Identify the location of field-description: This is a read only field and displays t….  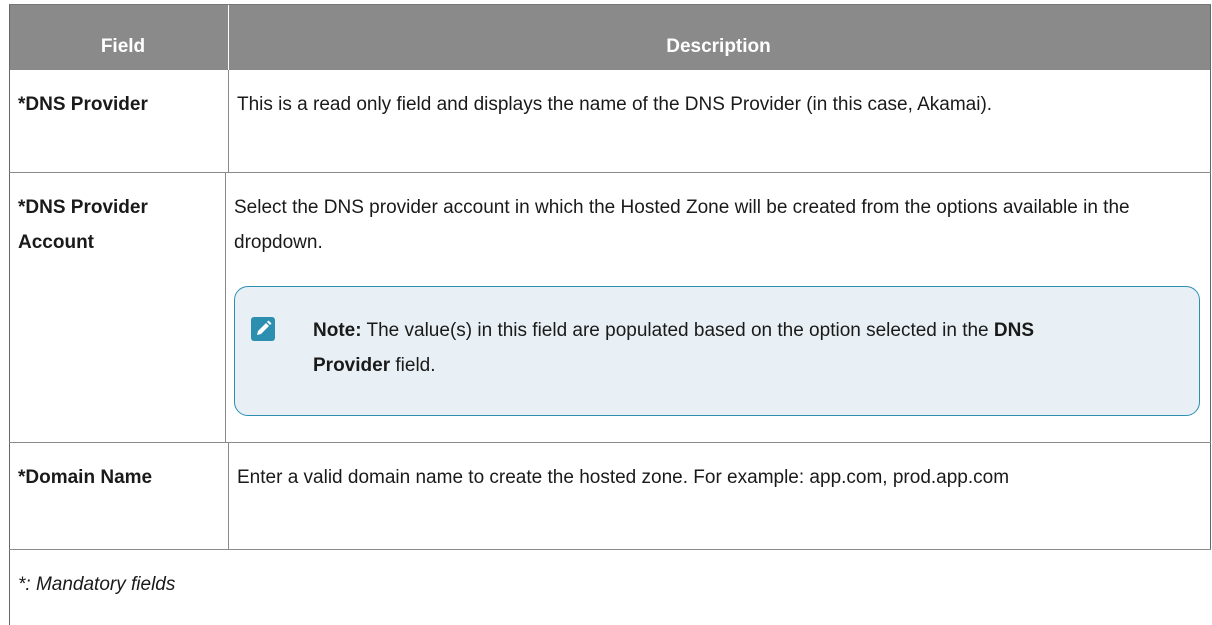
(720, 121).